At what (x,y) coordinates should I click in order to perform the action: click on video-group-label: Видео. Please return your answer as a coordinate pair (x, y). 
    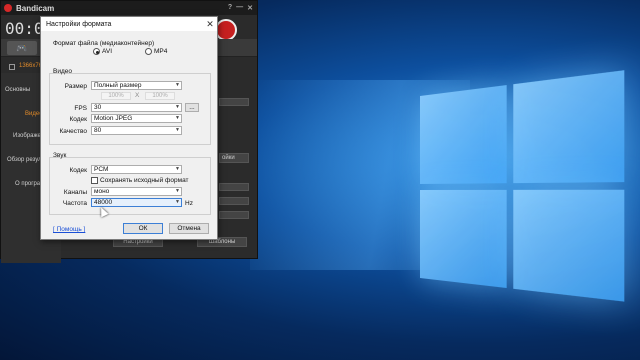
    Looking at the image, I should click on (62, 71).